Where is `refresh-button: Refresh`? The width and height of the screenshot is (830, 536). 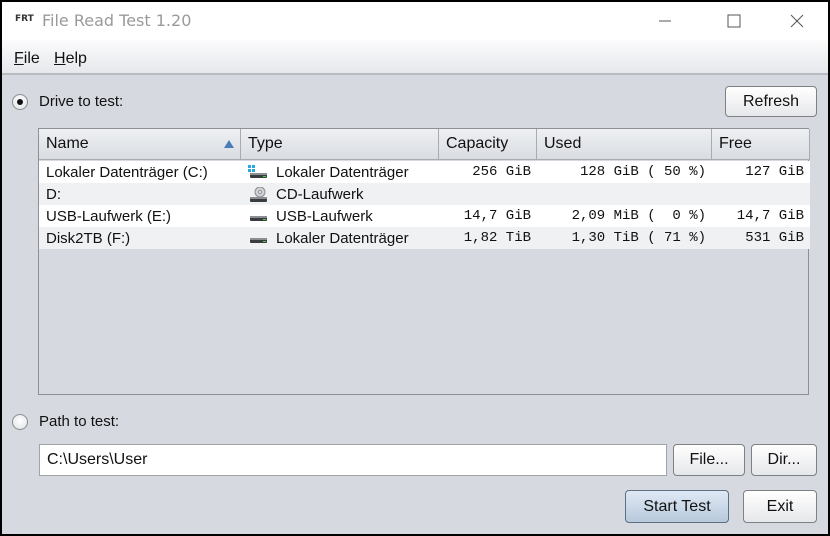
refresh-button: Refresh is located at coordinates (771, 101).